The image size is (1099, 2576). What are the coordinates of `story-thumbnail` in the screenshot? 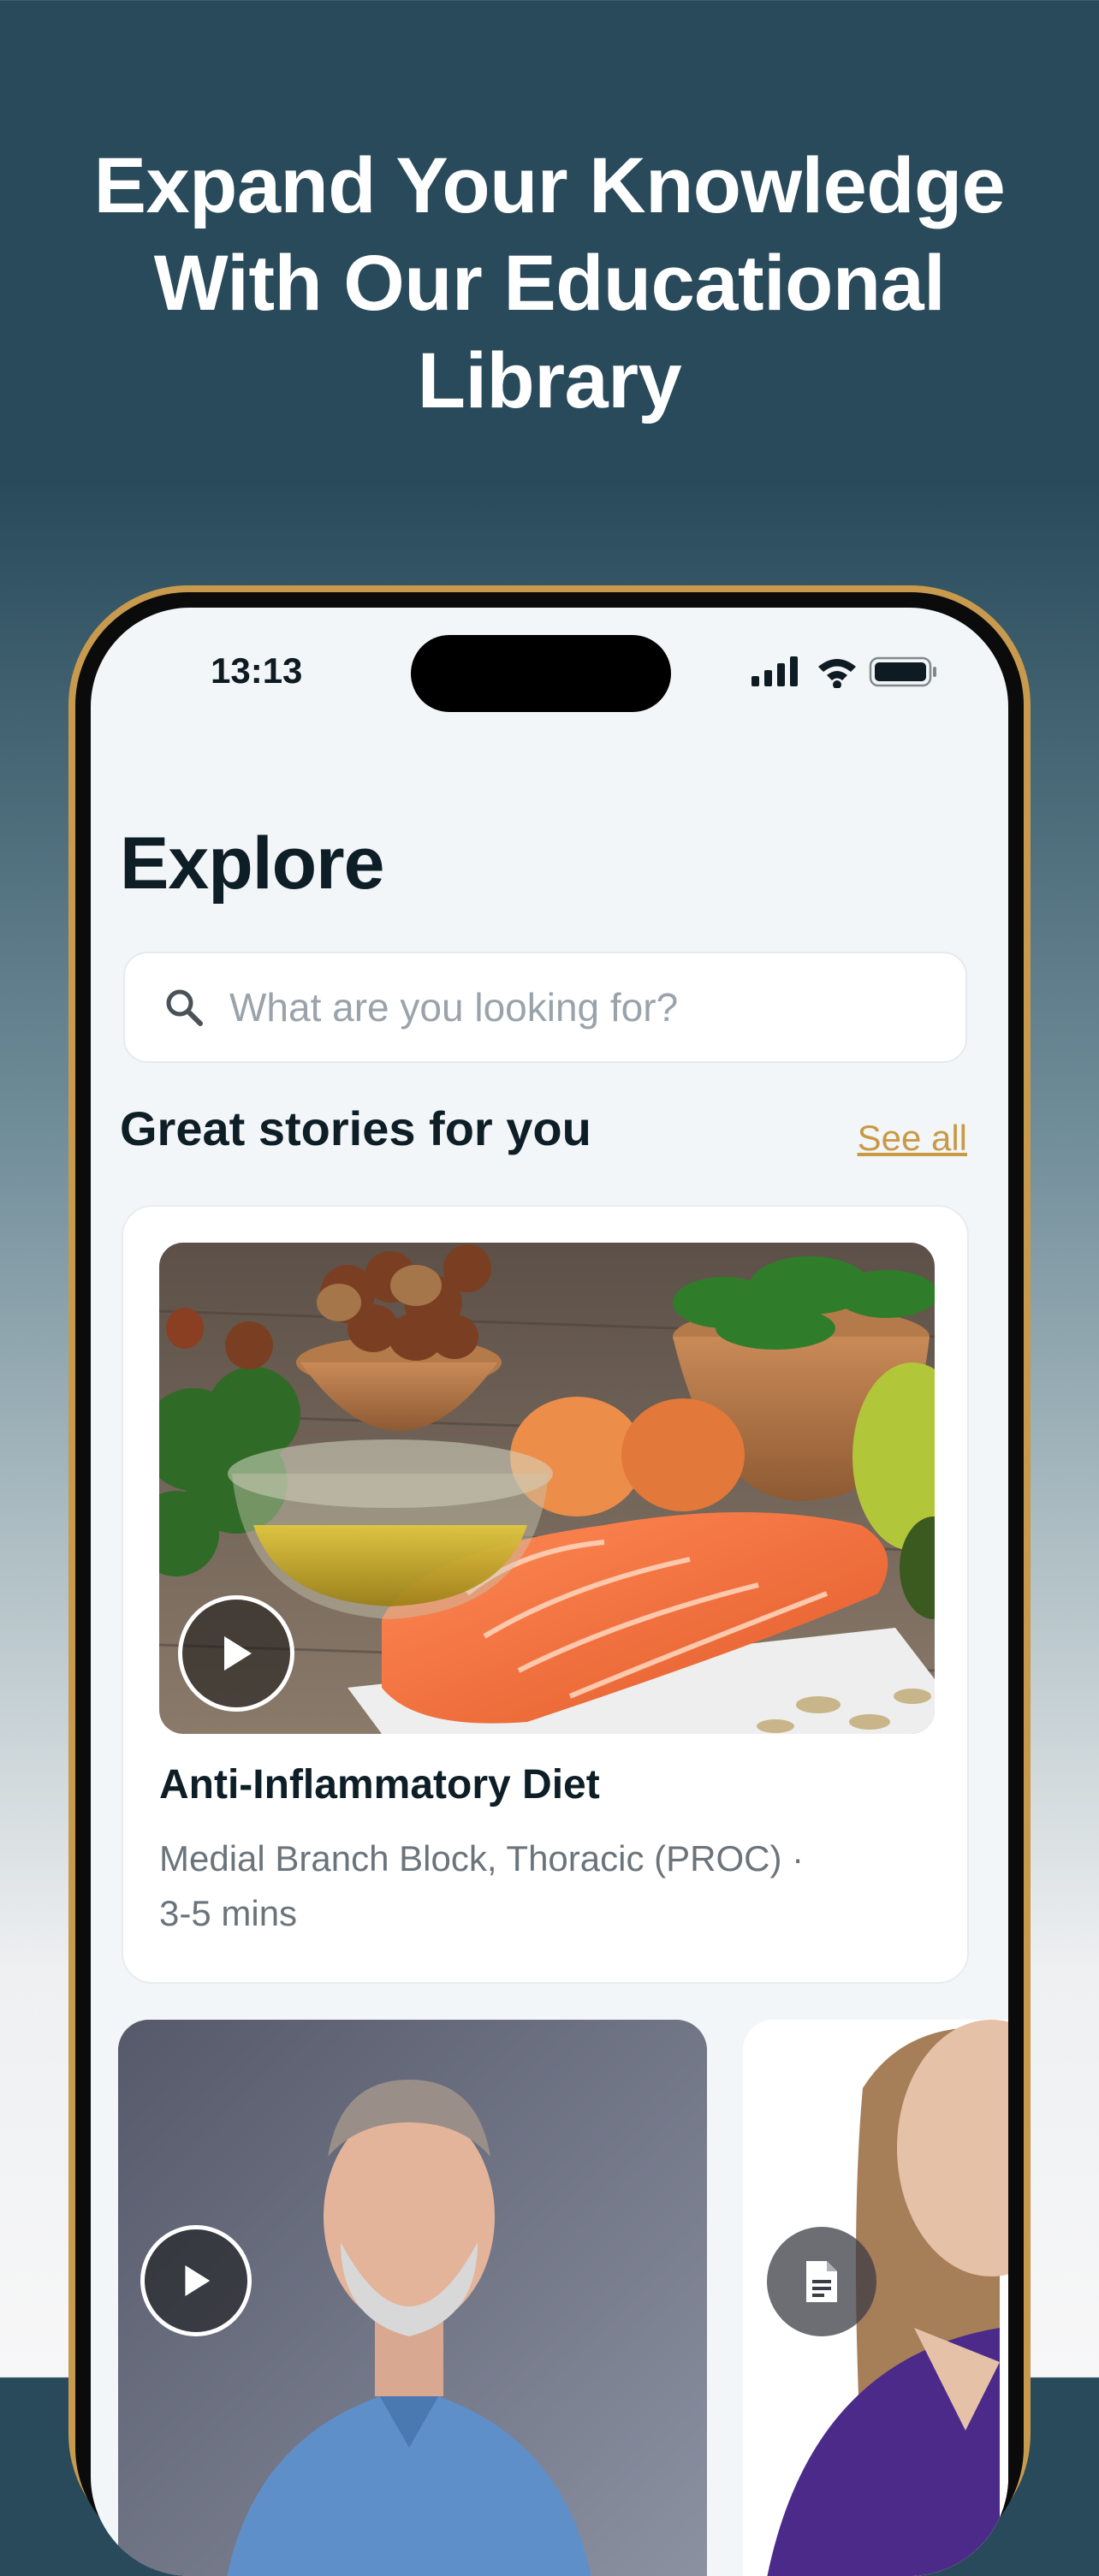 It's located at (547, 1488).